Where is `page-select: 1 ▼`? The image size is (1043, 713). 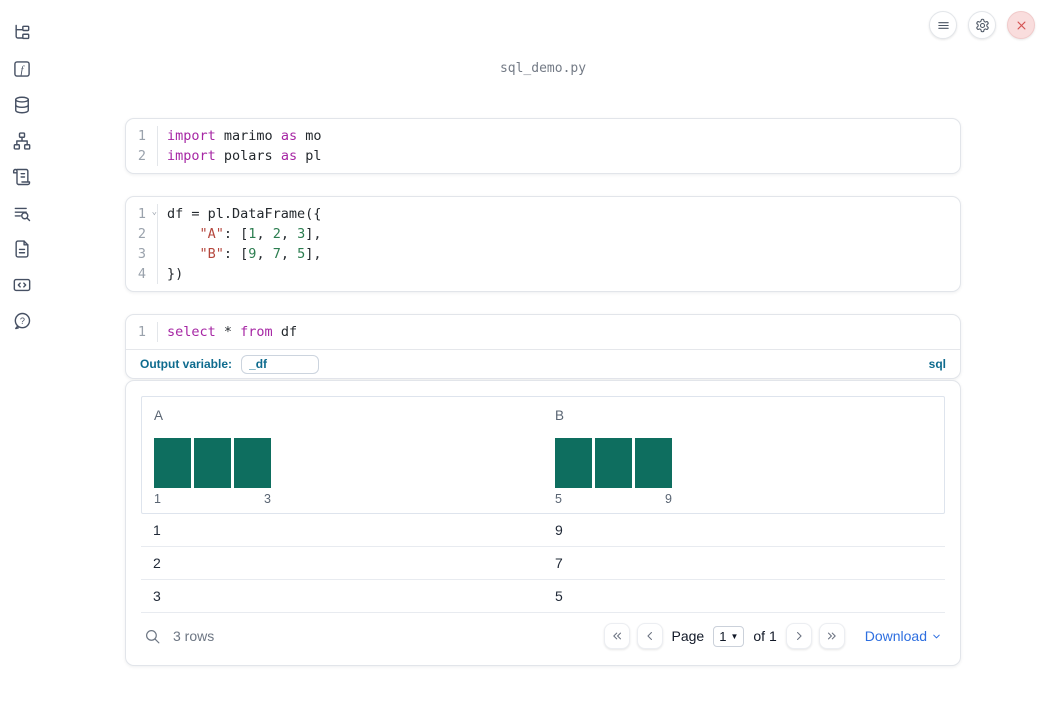 page-select: 1 ▼ is located at coordinates (729, 636).